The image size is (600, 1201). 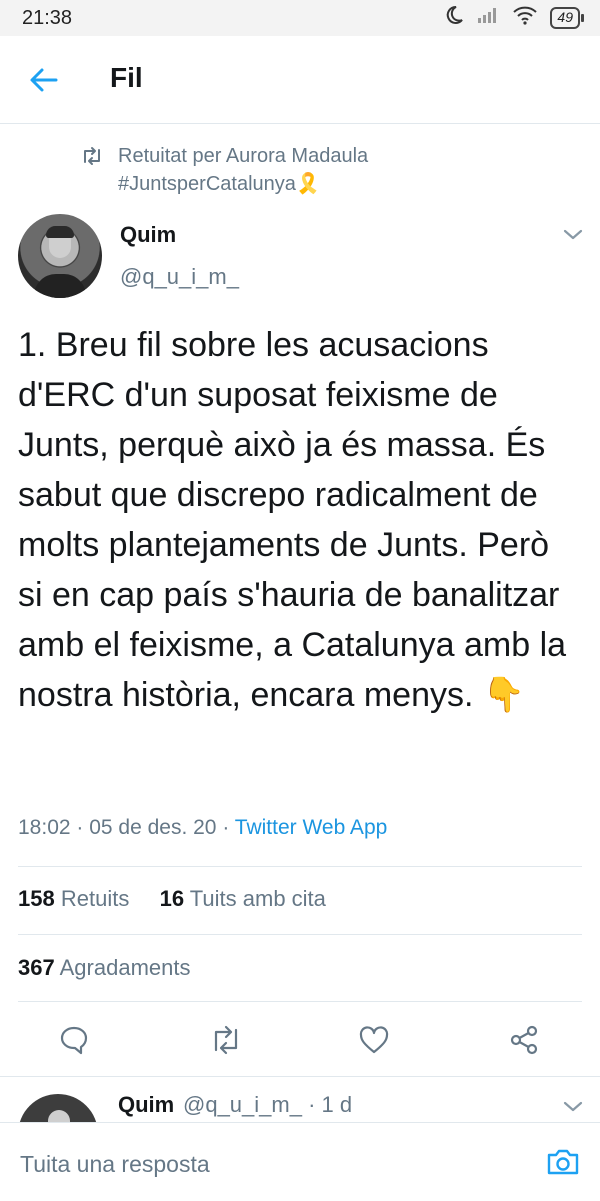 I want to click on page-title: Fil, so click(x=126, y=77).